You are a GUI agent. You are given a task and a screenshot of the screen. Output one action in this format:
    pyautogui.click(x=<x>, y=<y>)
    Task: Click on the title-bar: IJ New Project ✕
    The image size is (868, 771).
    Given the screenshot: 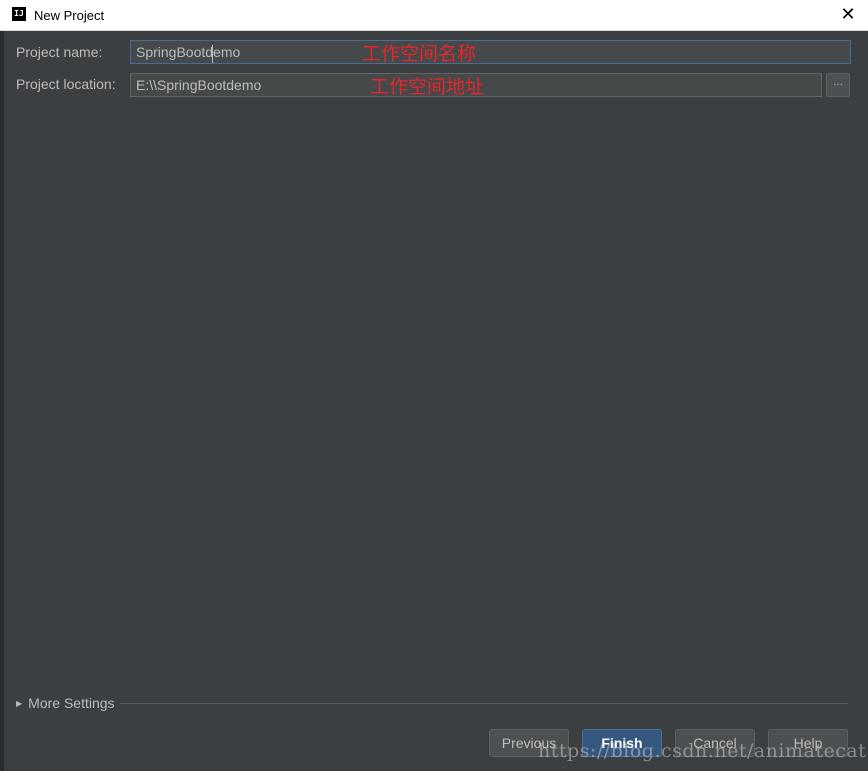 What is the action you would take?
    pyautogui.click(x=434, y=15)
    